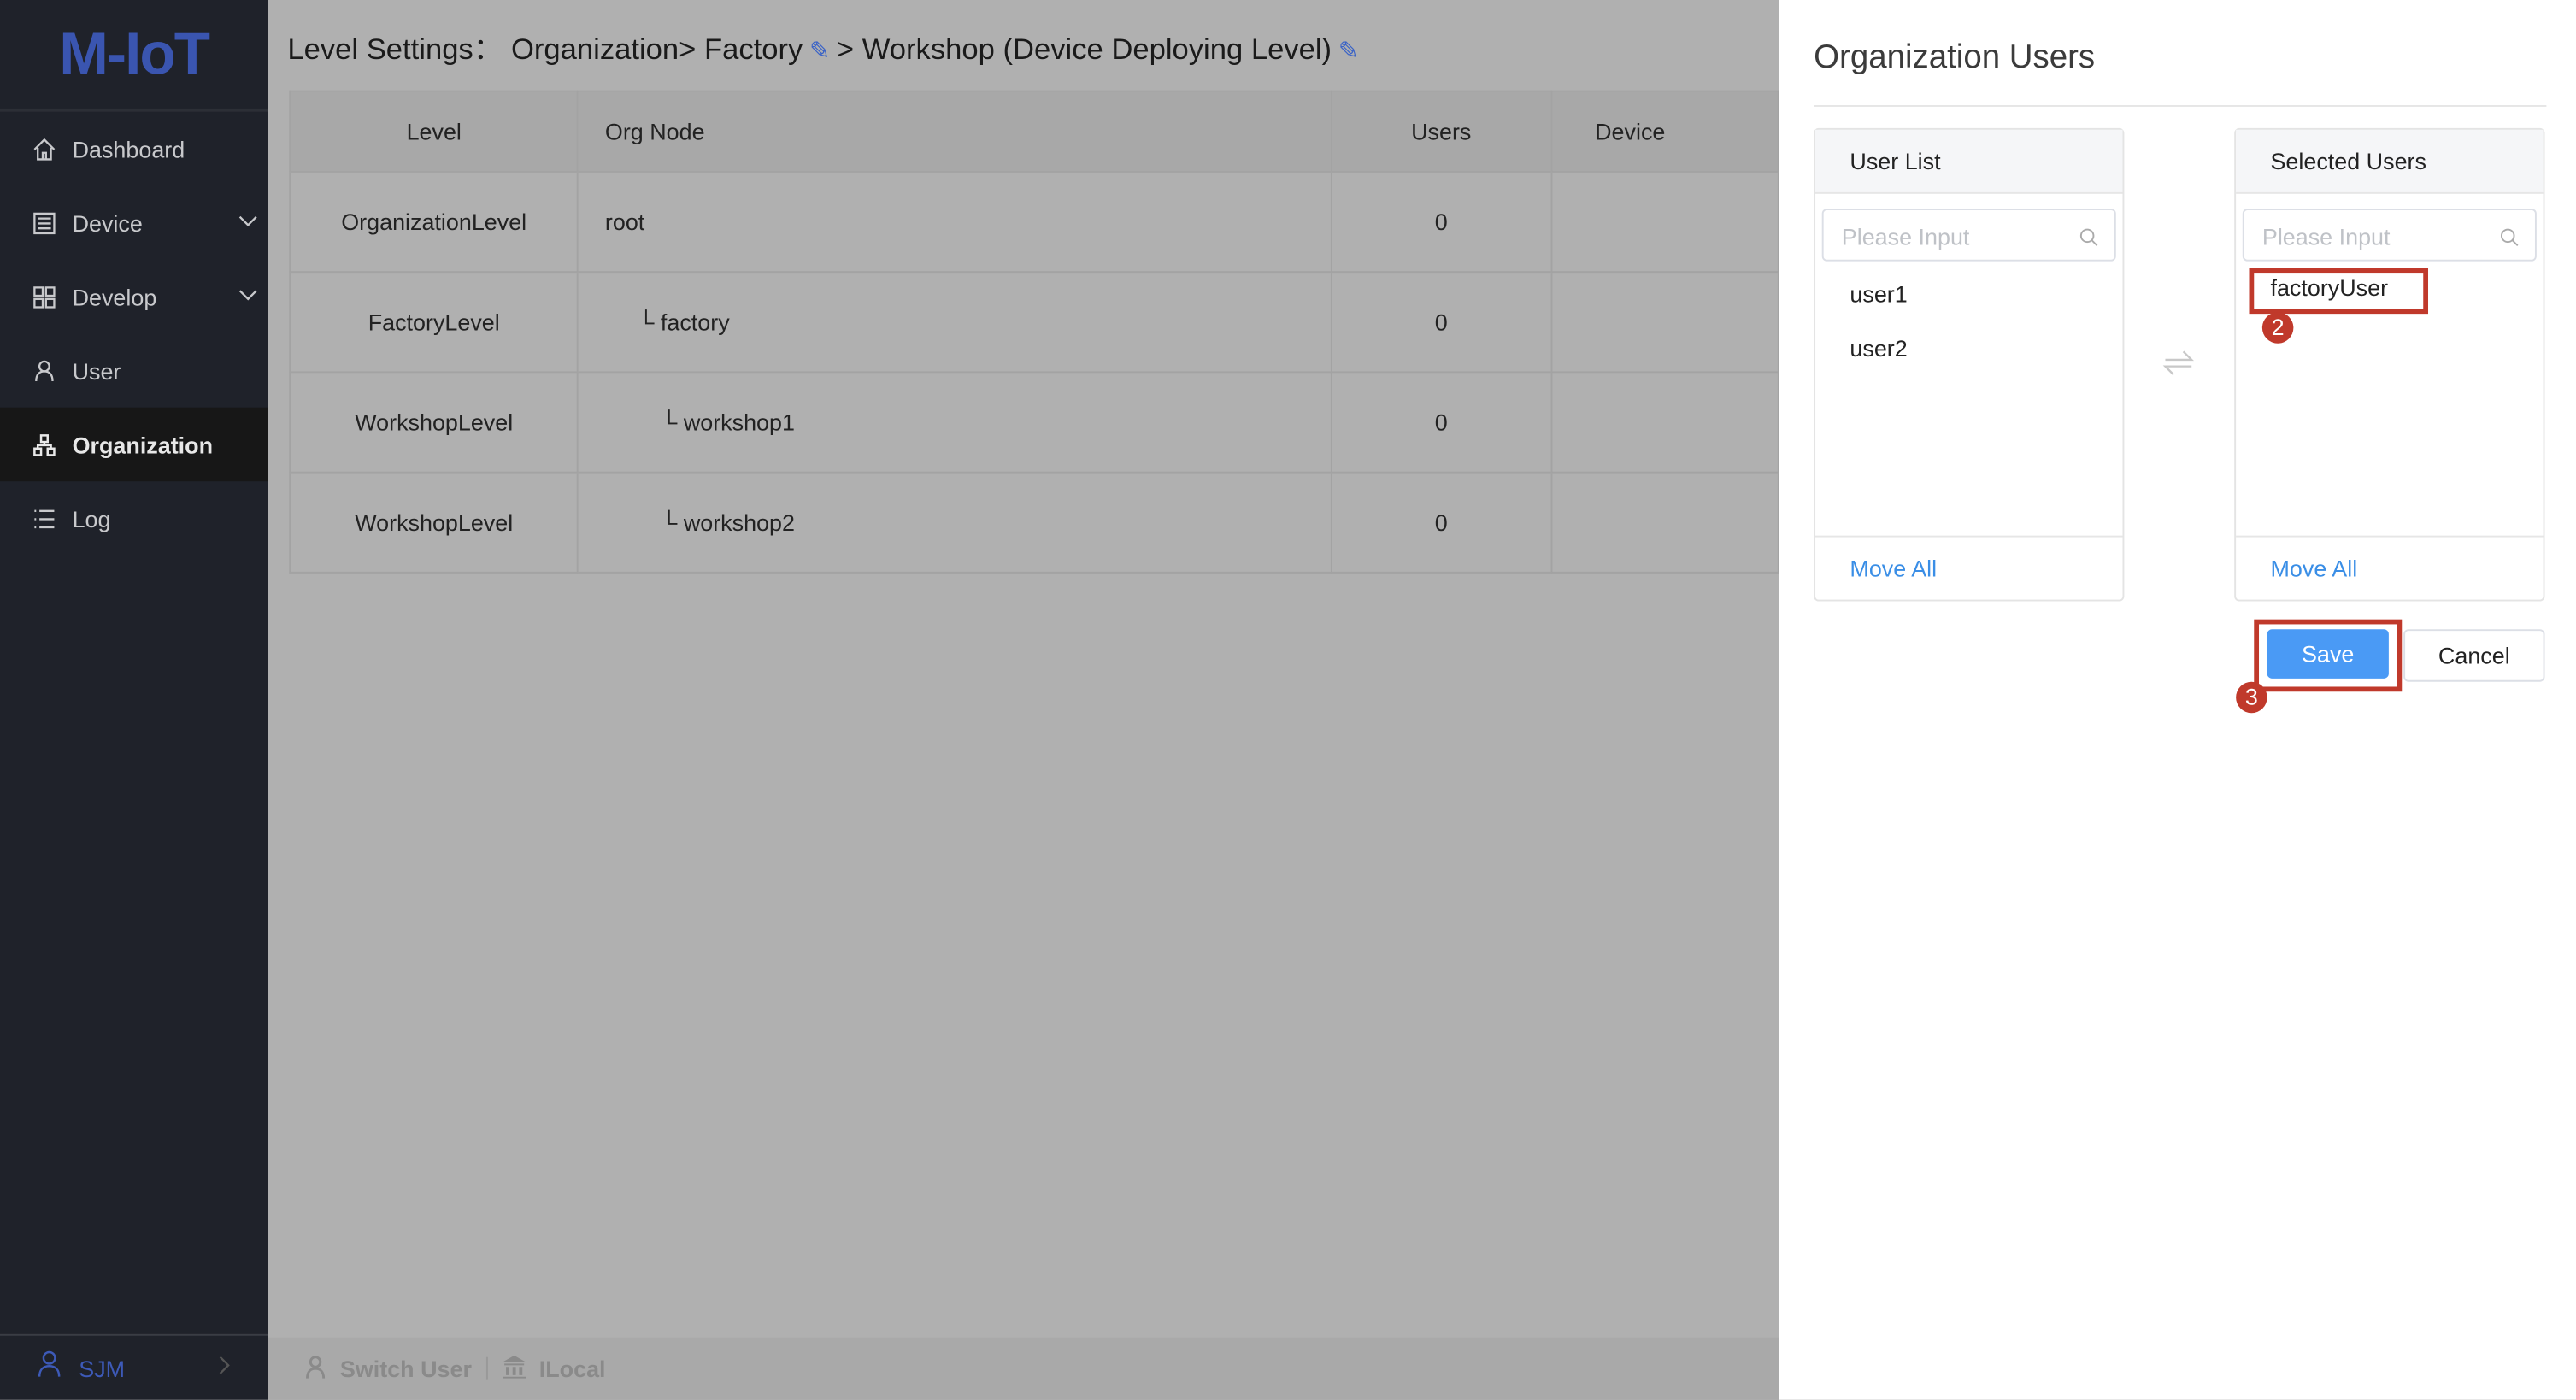  I want to click on cancel-button: Cancel, so click(2474, 655).